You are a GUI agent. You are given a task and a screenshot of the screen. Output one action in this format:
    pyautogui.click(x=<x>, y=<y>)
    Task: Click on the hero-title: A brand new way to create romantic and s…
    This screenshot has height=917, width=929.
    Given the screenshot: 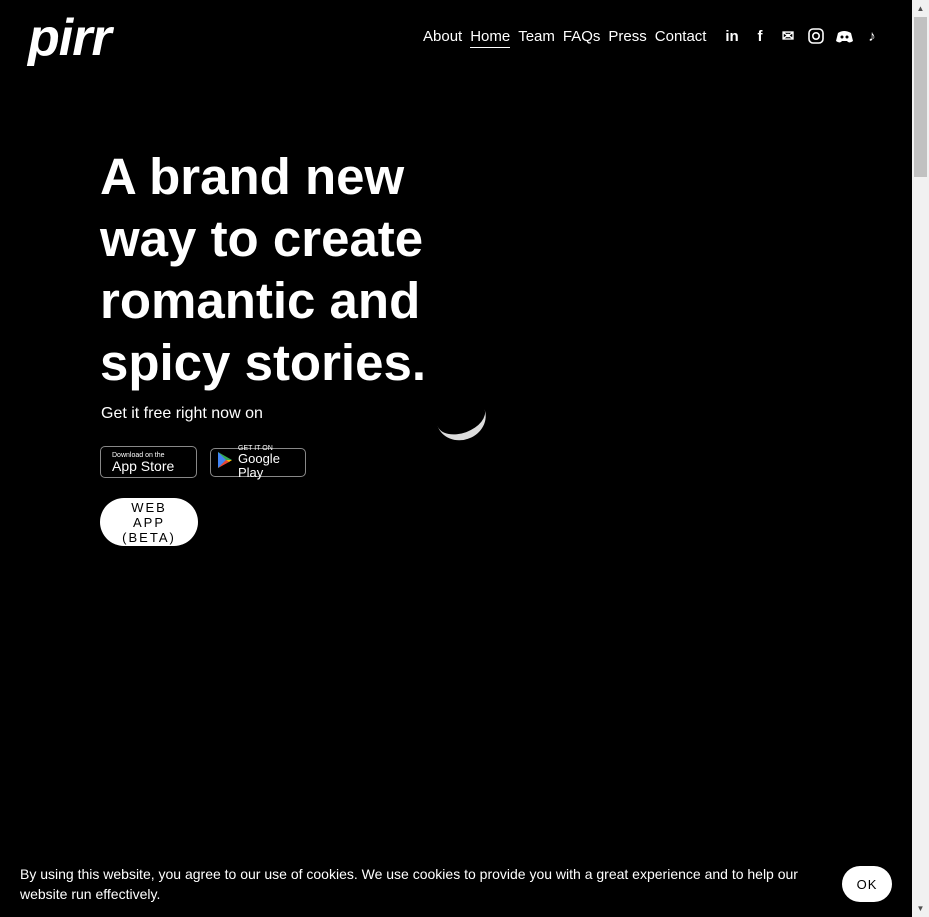 What is the action you would take?
    pyautogui.click(x=263, y=269)
    